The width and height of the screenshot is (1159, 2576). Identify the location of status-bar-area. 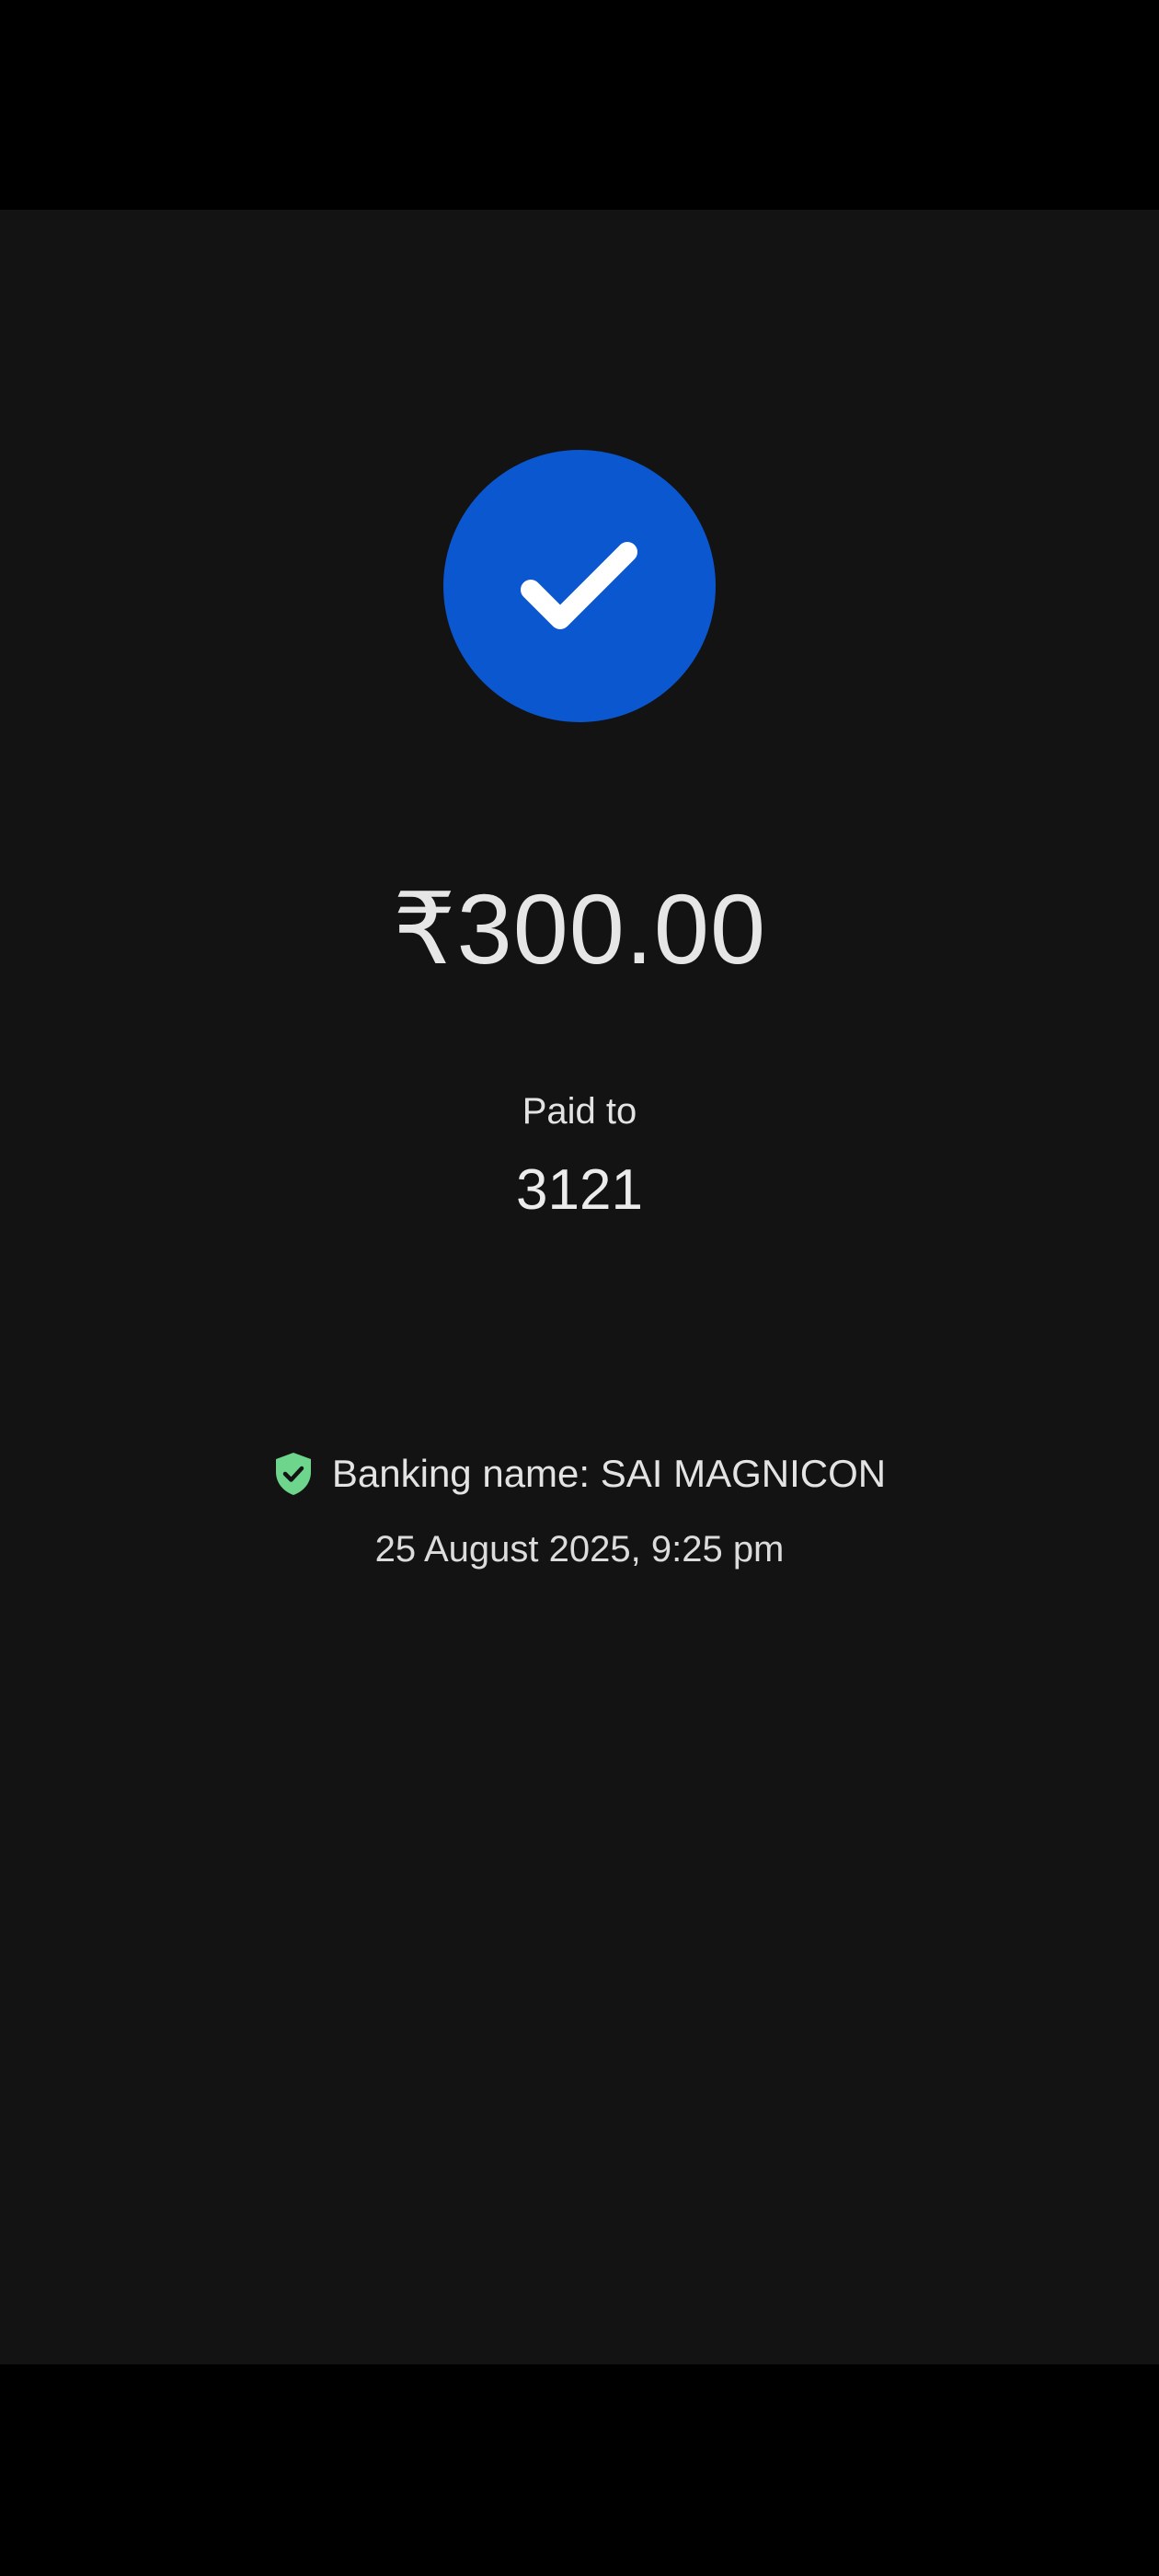
(579, 105).